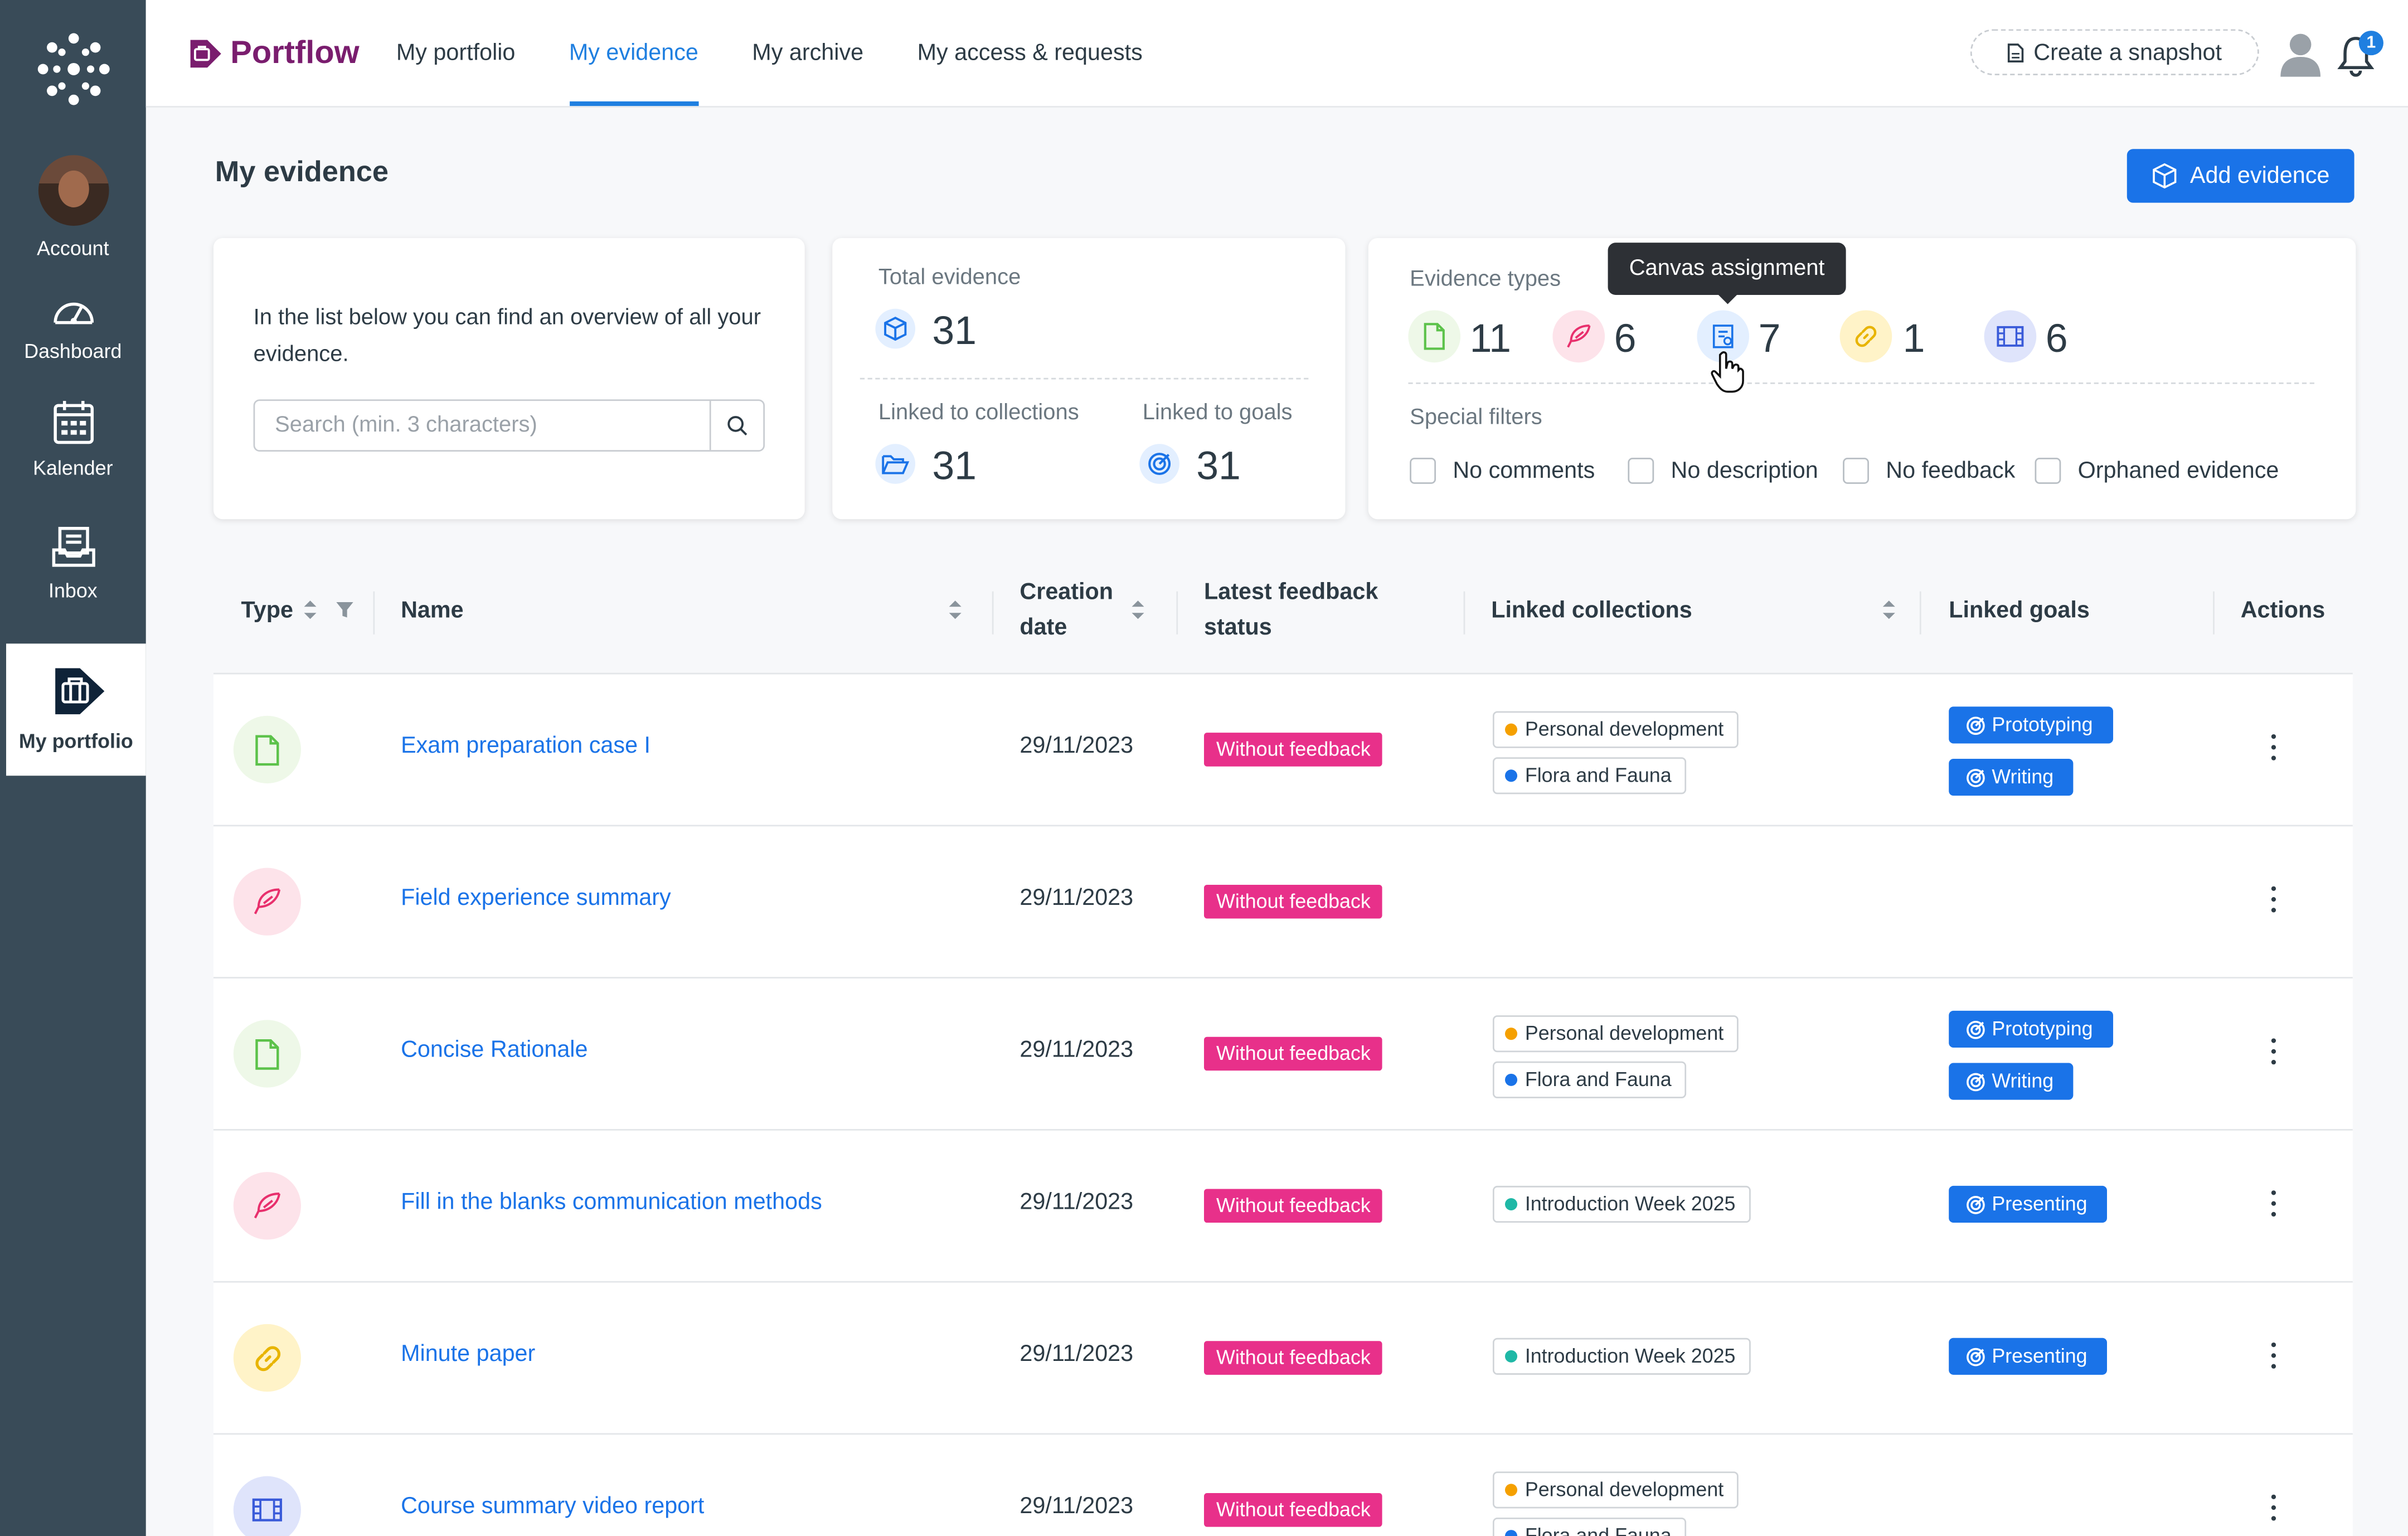  I want to click on feedback-line-1: Latest feedback, so click(1291, 592).